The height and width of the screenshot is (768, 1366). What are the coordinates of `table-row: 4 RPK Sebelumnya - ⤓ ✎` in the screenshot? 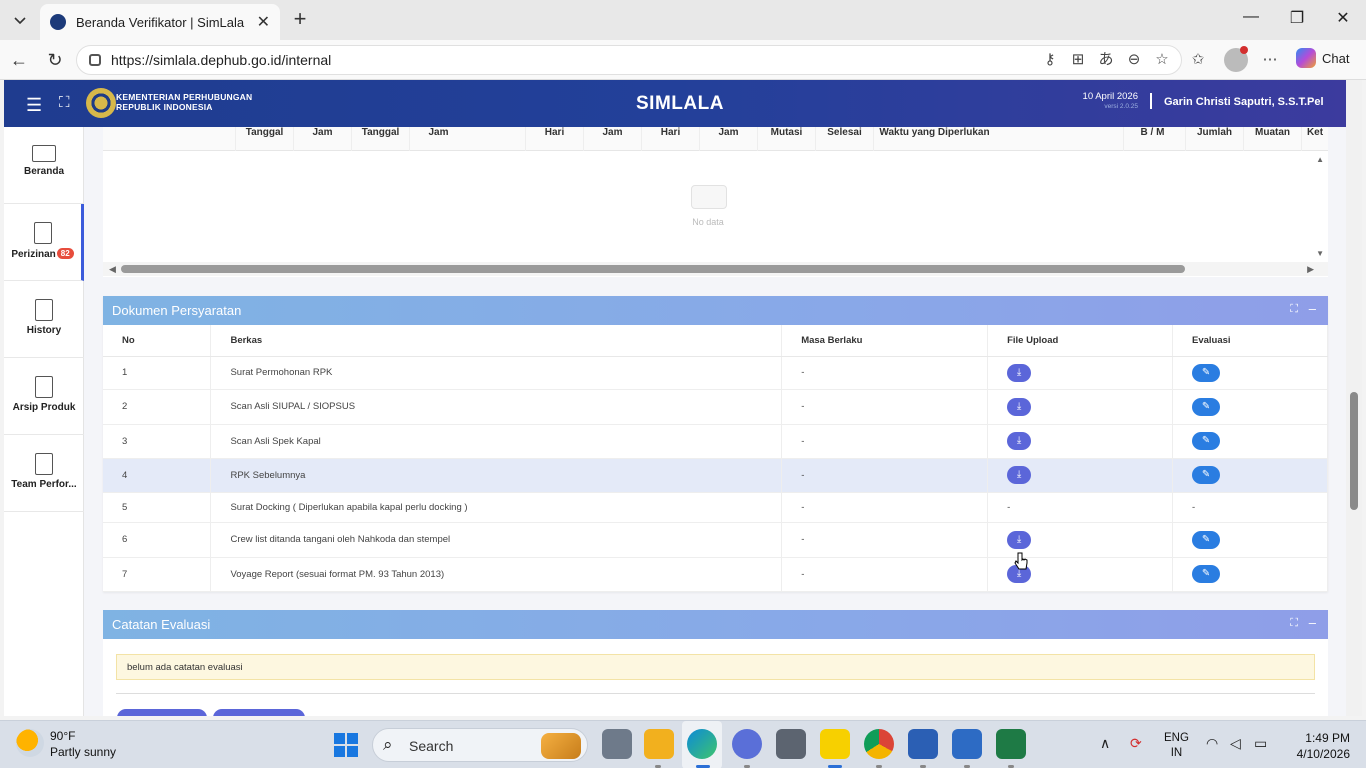 It's located at (715, 475).